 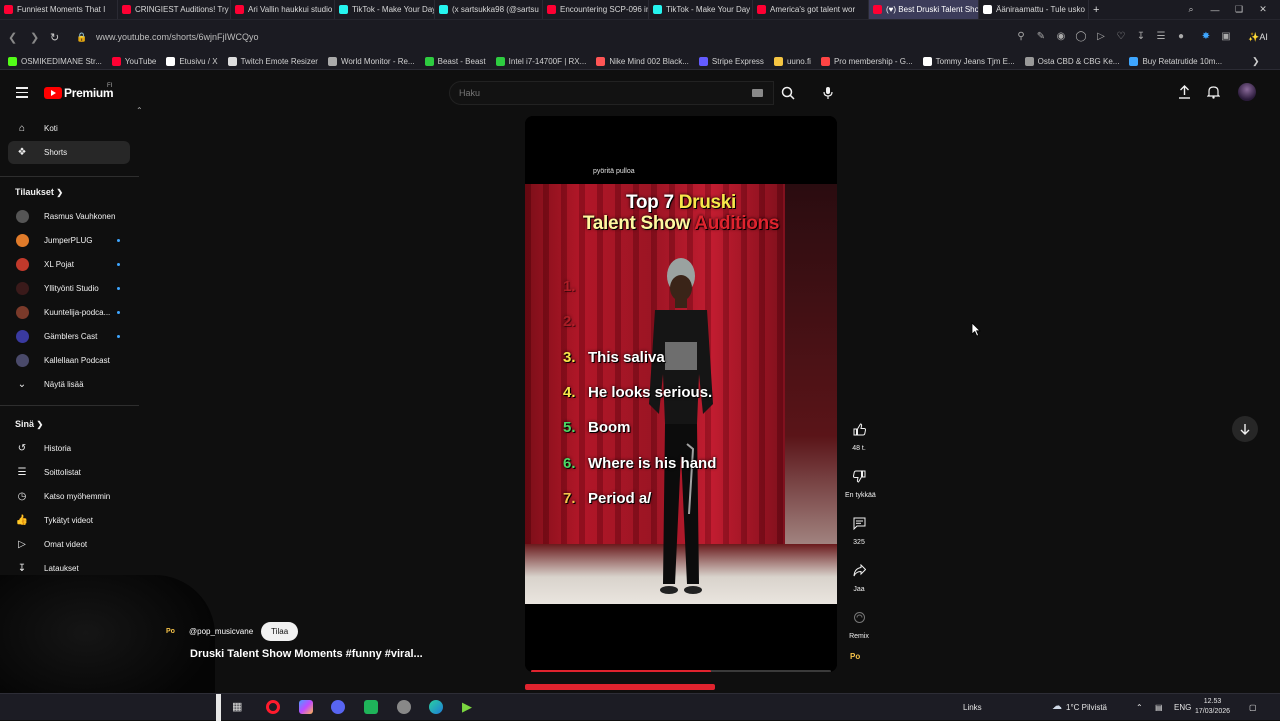 I want to click on tray-chevron-icon: ⌃, so click(x=1139, y=707).